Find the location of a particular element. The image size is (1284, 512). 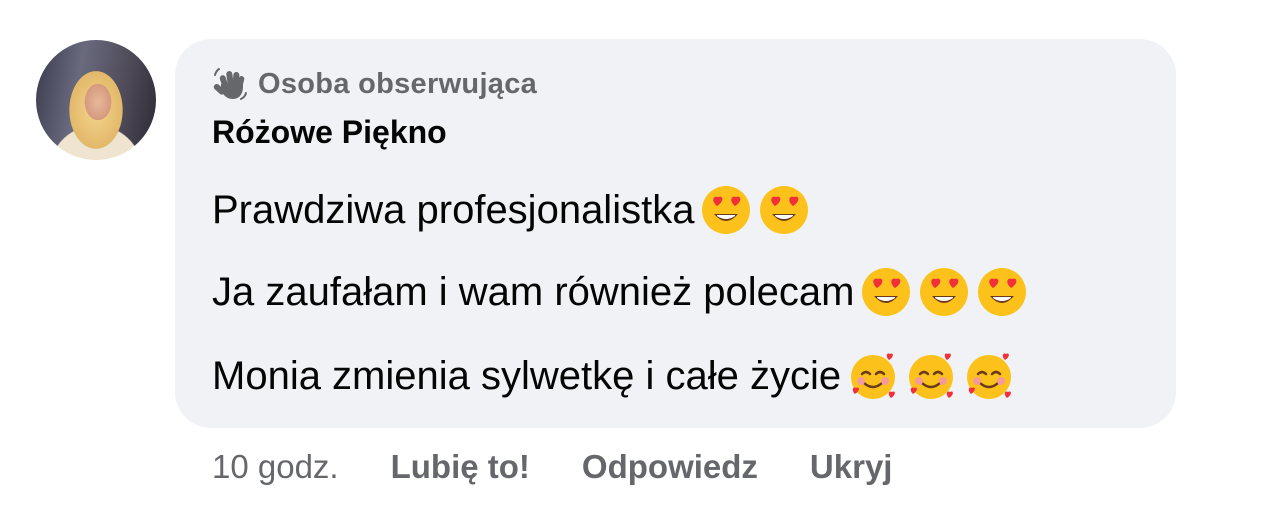

follower-badge: Osoba obserwująca is located at coordinates (374, 84).